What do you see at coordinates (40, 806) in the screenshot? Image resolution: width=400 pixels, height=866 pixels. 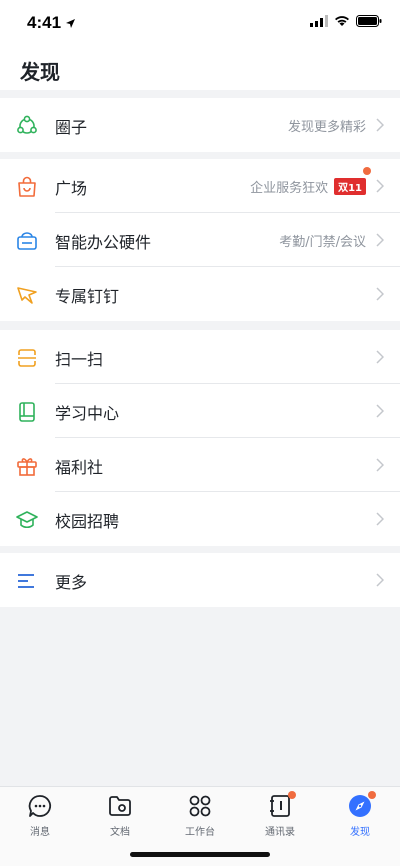 I see `message-icon` at bounding box center [40, 806].